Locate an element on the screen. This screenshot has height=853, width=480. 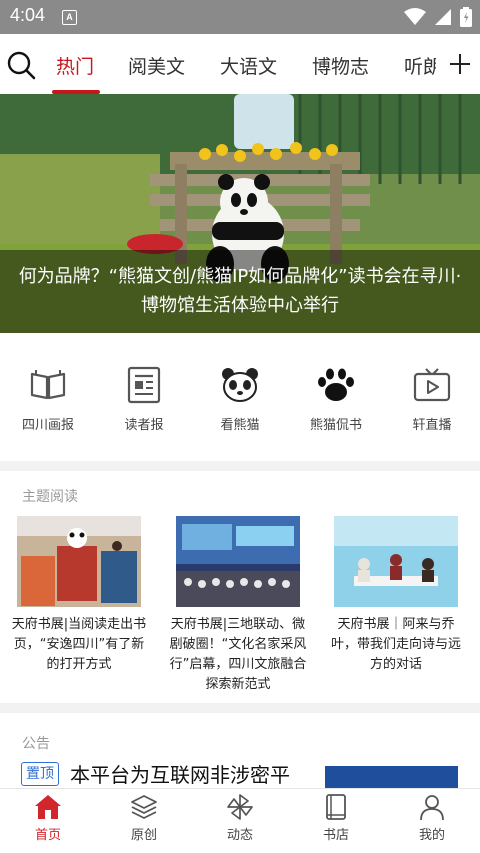
banner-caption-line1: 何为品牌？“熊猫文创/熊猫IP如何品牌化”读书会在寻川· is located at coordinates (240, 276).